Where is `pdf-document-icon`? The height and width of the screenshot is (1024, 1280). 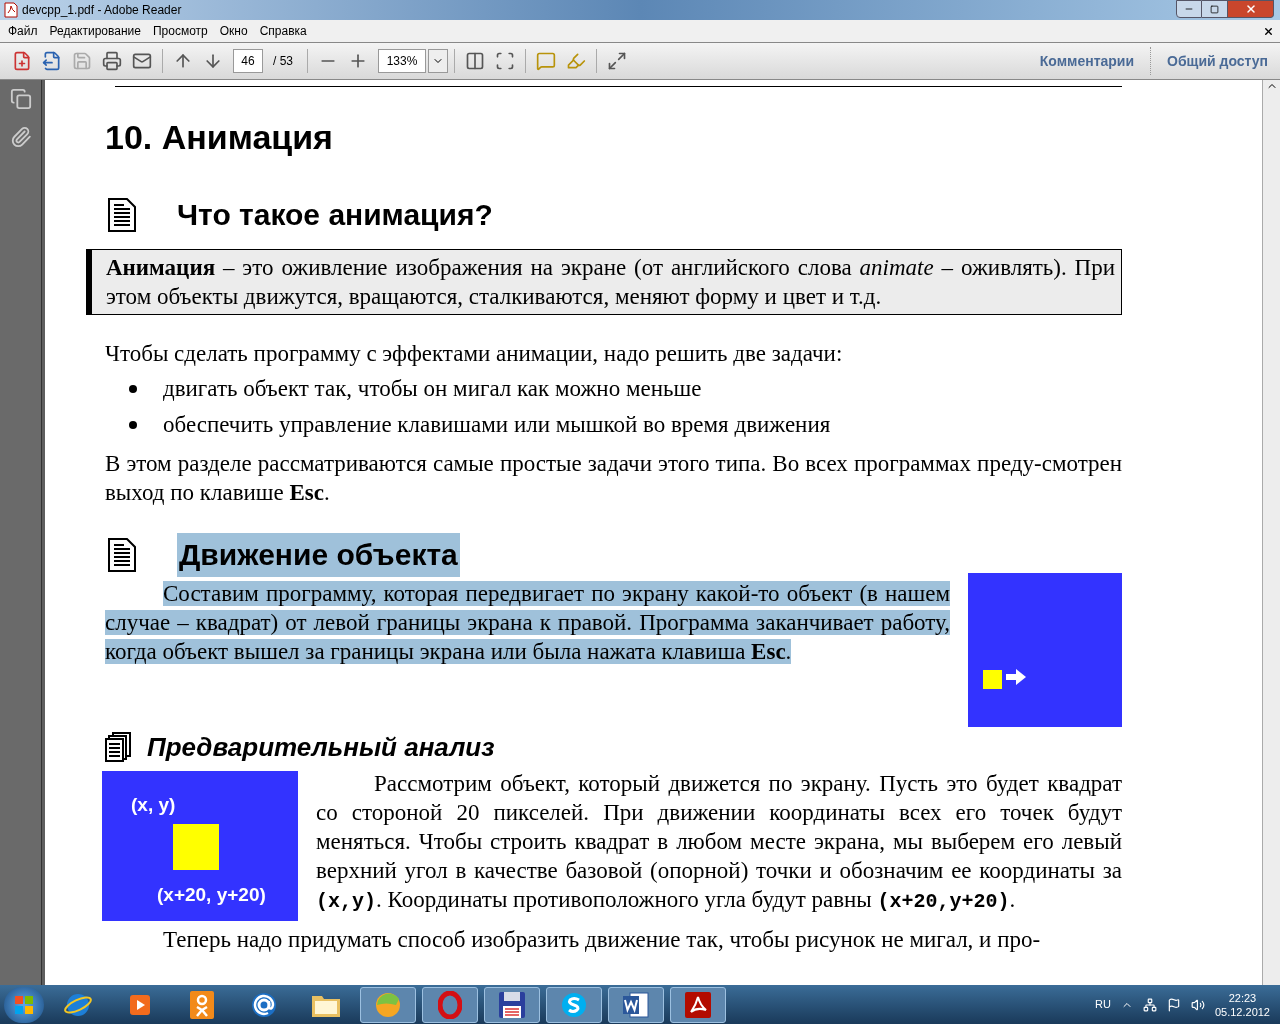
pdf-document-icon is located at coordinates (698, 1004).